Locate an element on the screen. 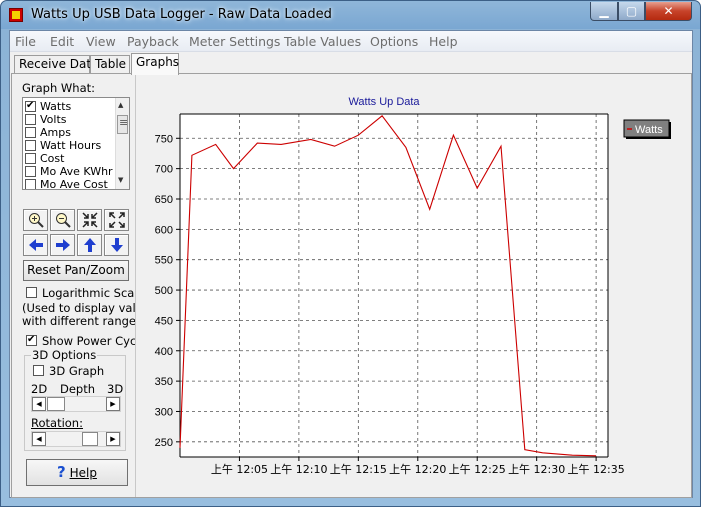 This screenshot has height=507, width=701. tab-strip: Receive Data Table Graphs is located at coordinates (351, 64).